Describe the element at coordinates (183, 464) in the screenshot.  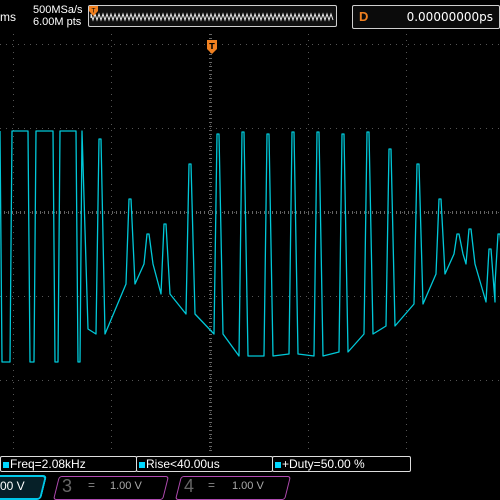
I see `rise-value: Rise<40.00us` at that location.